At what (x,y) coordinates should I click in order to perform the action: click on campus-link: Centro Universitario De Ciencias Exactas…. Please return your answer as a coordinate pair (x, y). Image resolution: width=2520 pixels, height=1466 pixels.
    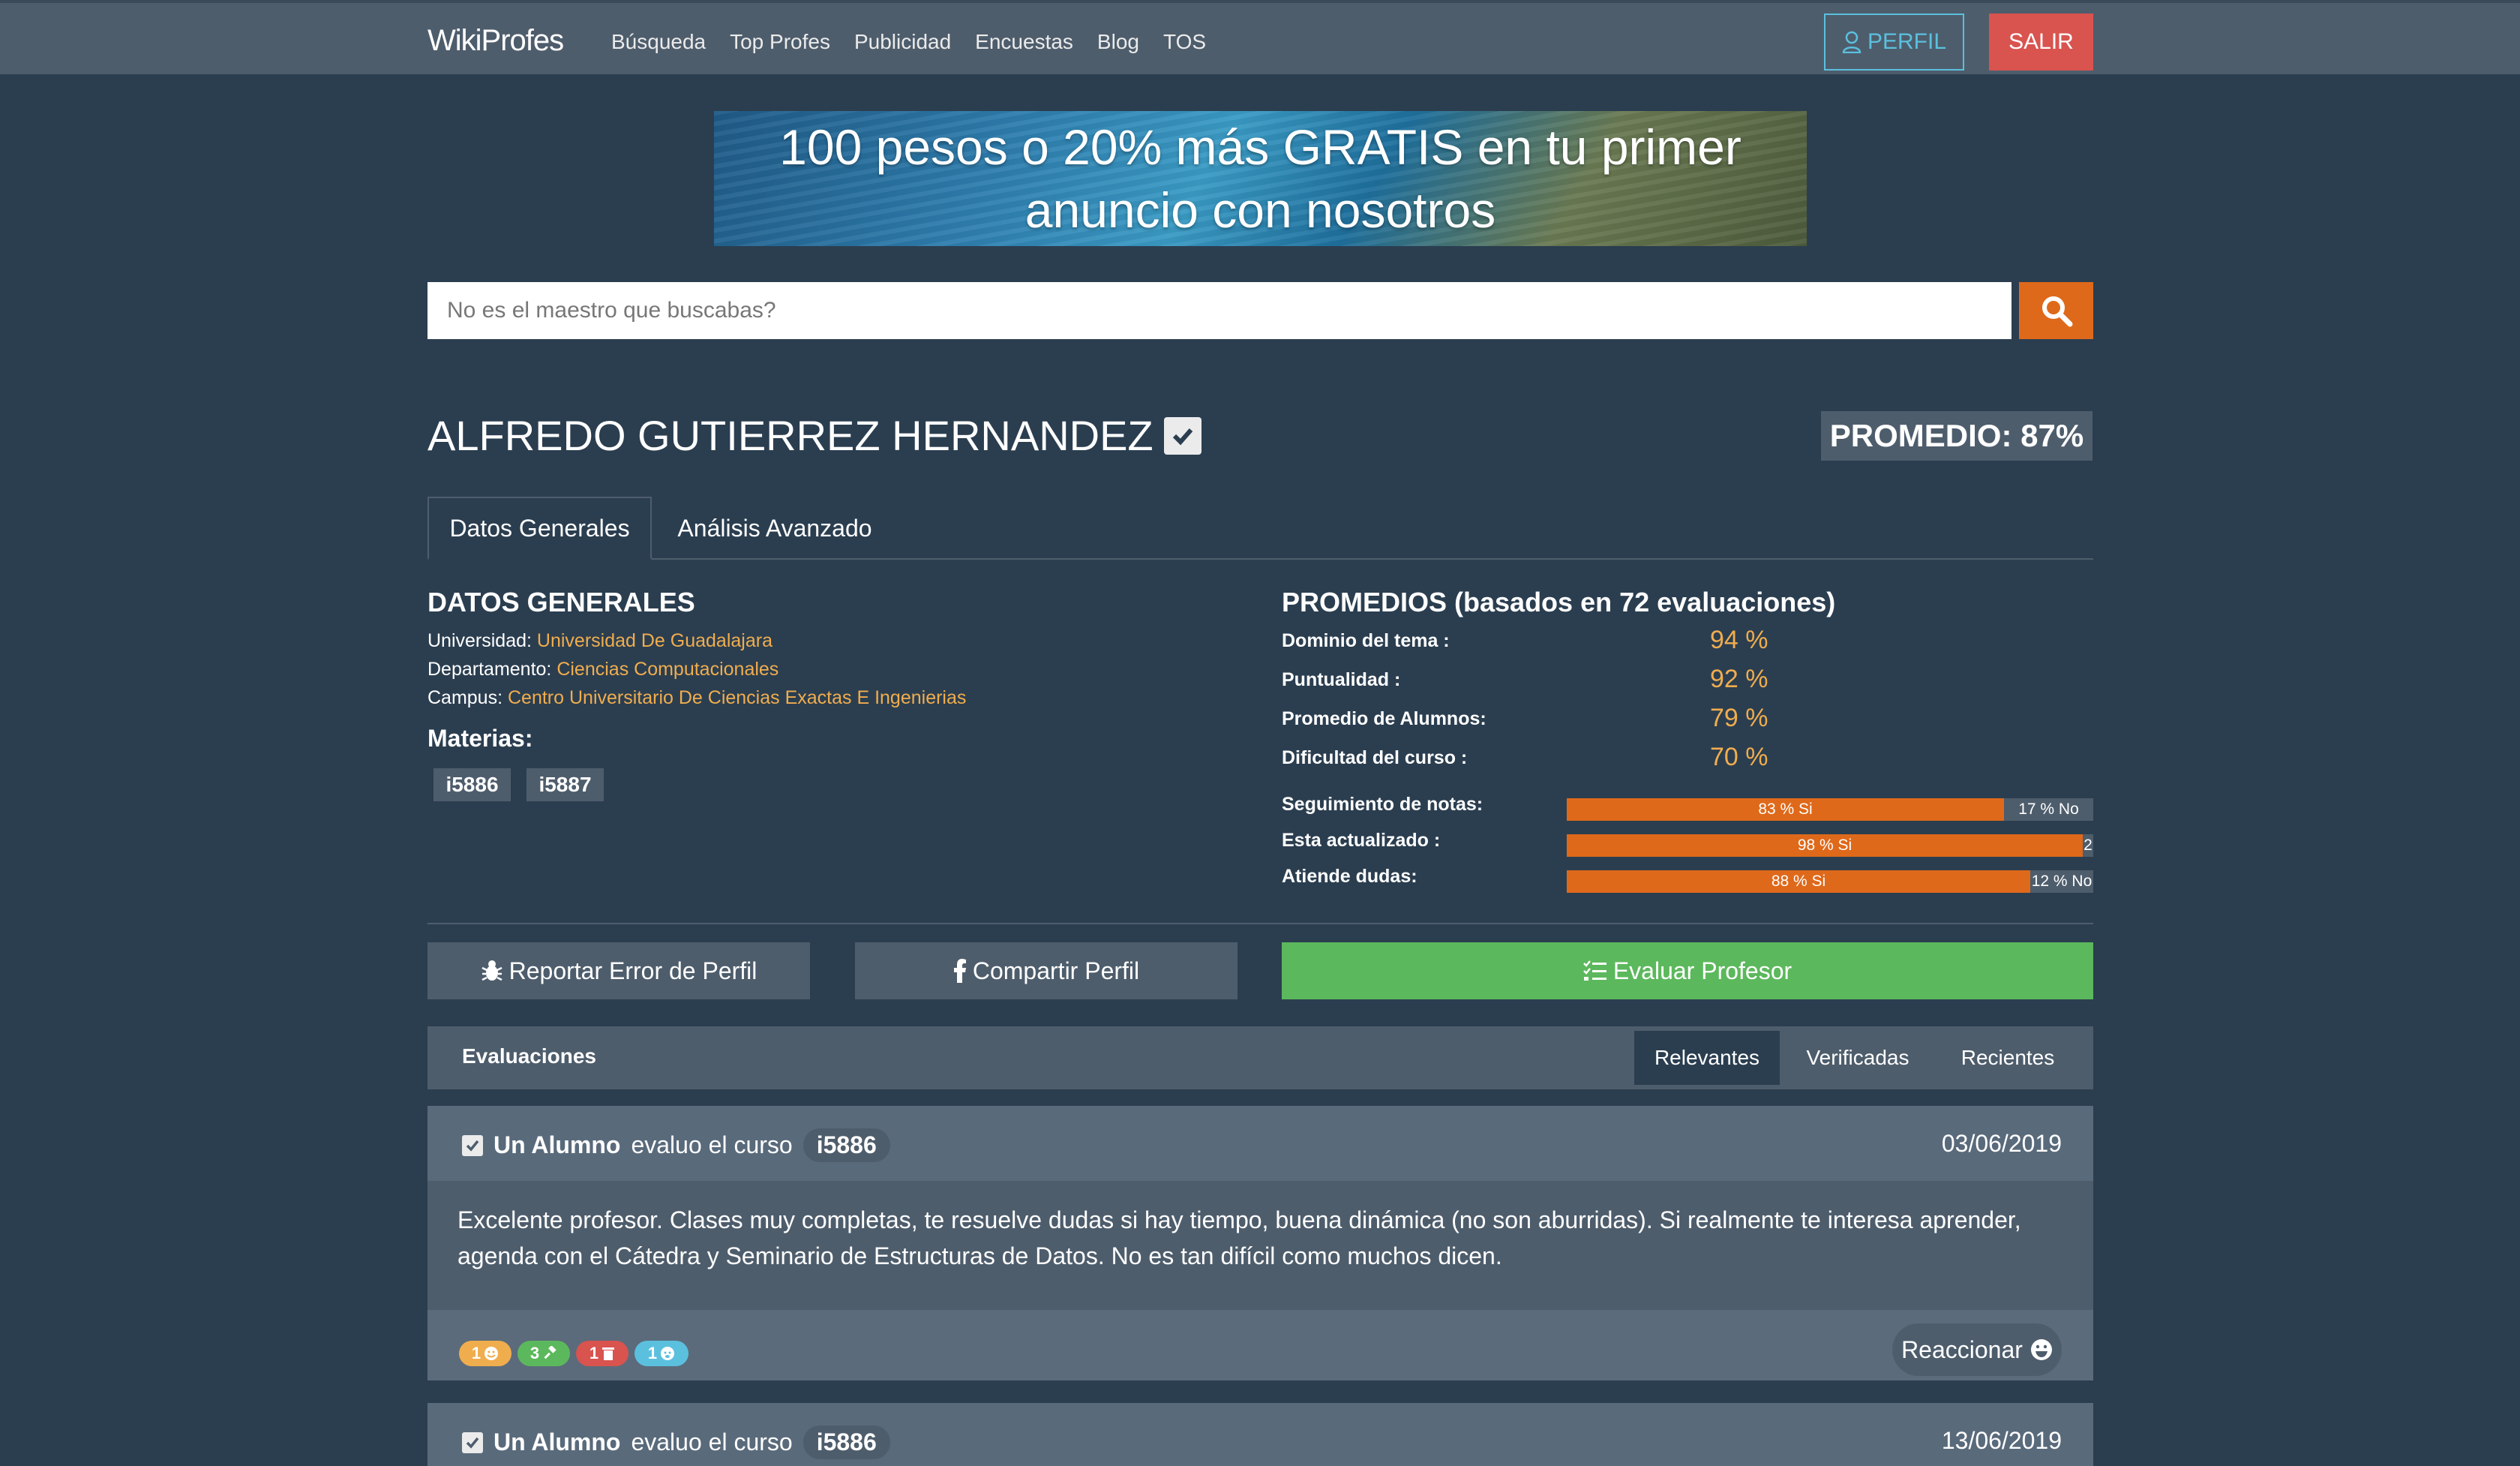
    Looking at the image, I should click on (737, 697).